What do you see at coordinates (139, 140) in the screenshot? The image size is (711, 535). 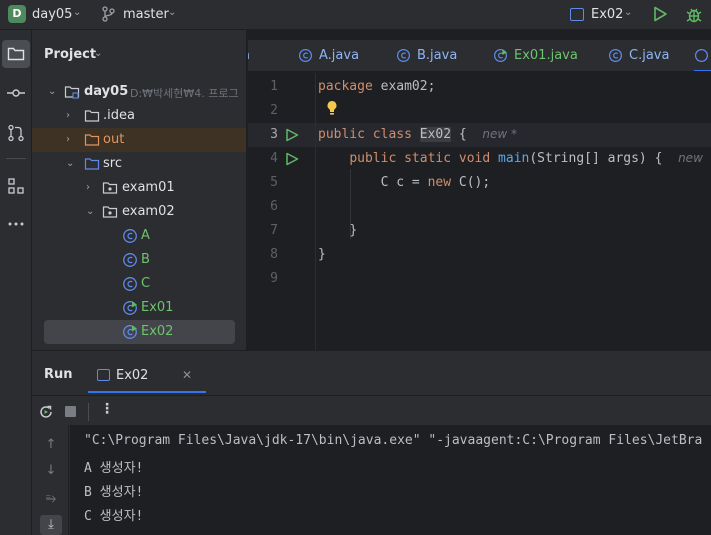 I see `tree-item-out: › out` at bounding box center [139, 140].